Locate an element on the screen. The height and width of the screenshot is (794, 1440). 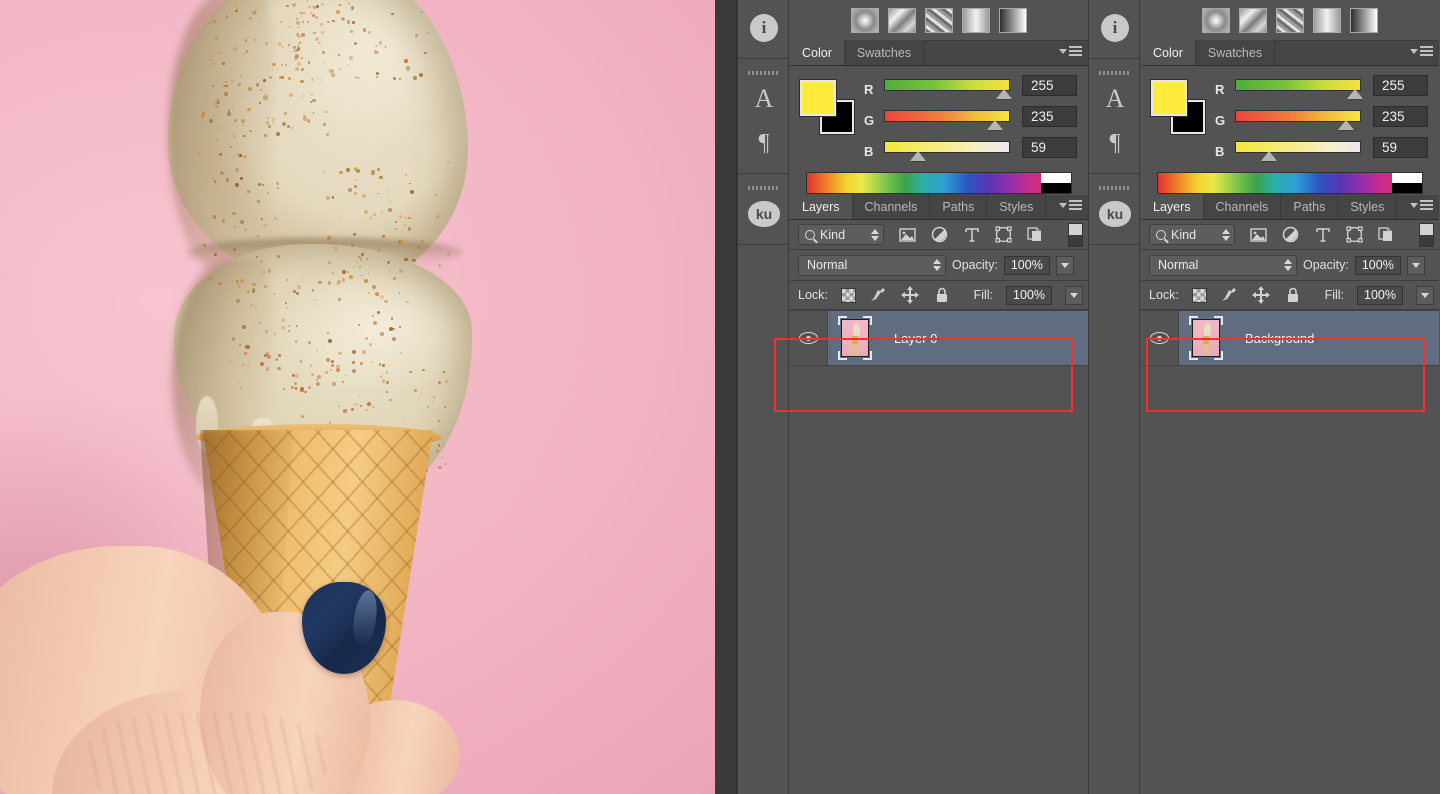
layer-name: Background is located at coordinates (1273, 338).